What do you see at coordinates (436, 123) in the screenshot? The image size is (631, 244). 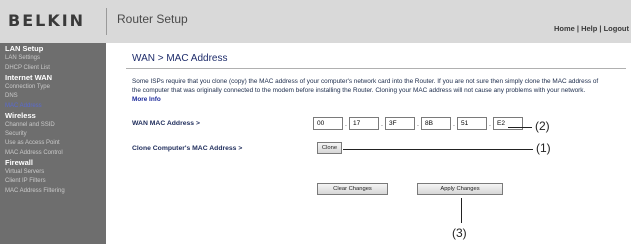 I see `mac-octet-4: 8B` at bounding box center [436, 123].